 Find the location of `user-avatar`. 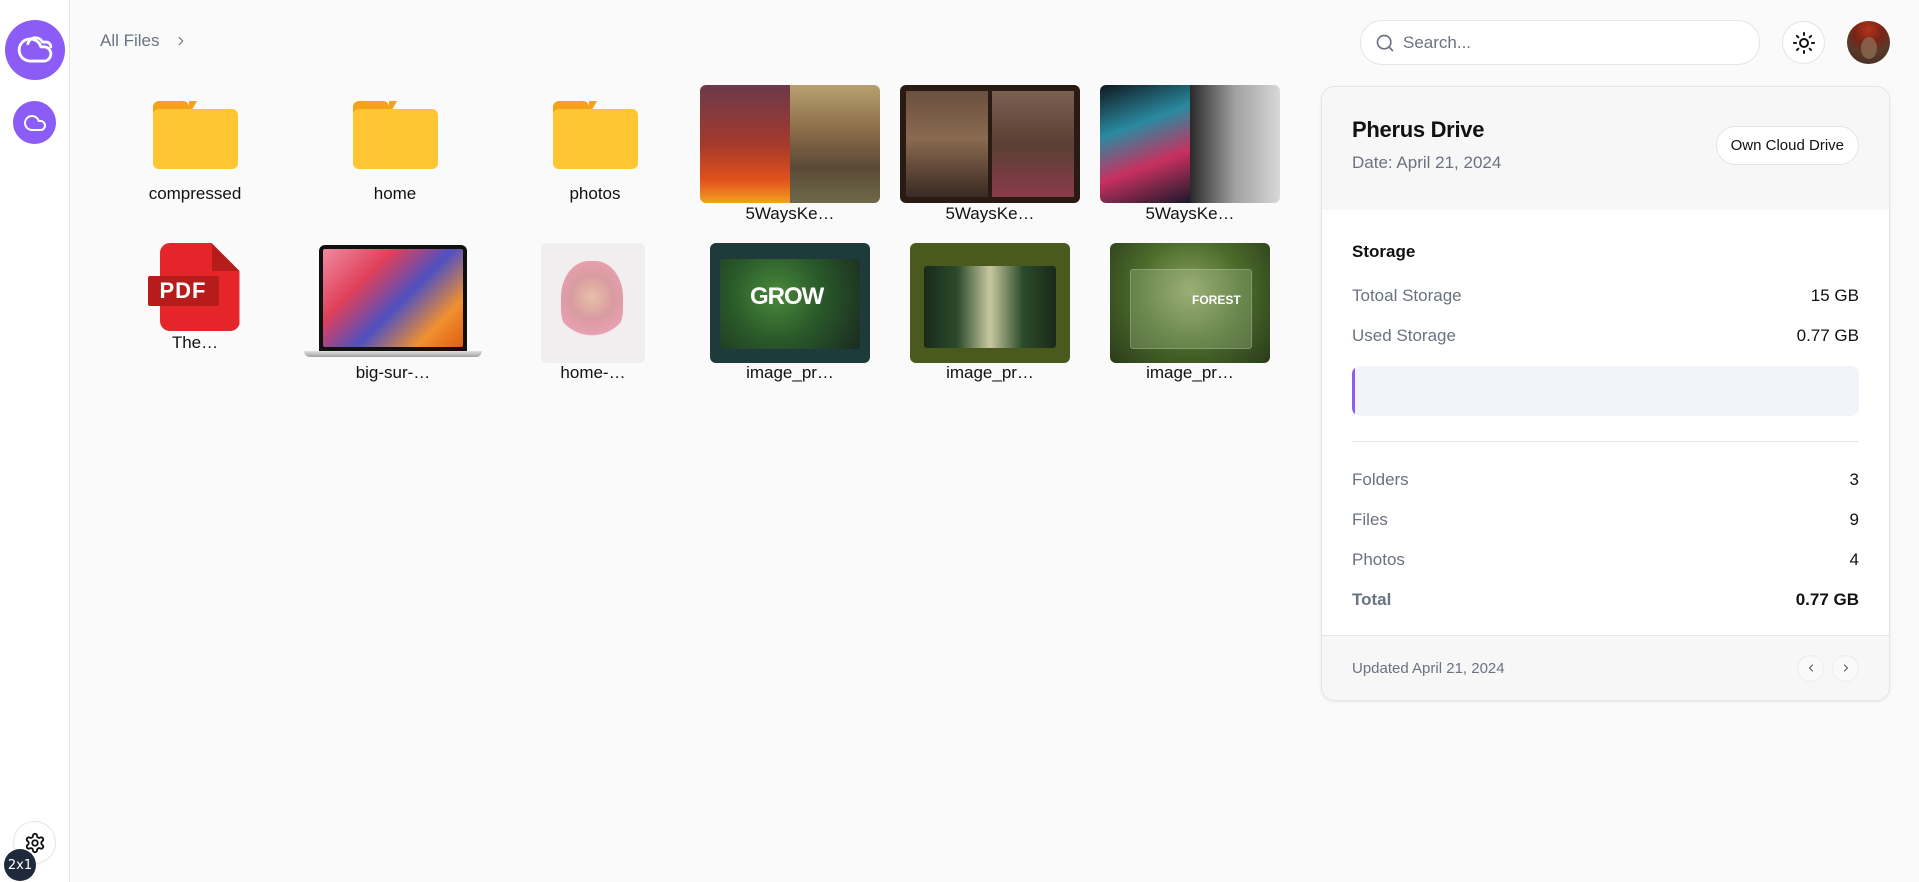

user-avatar is located at coordinates (1868, 42).